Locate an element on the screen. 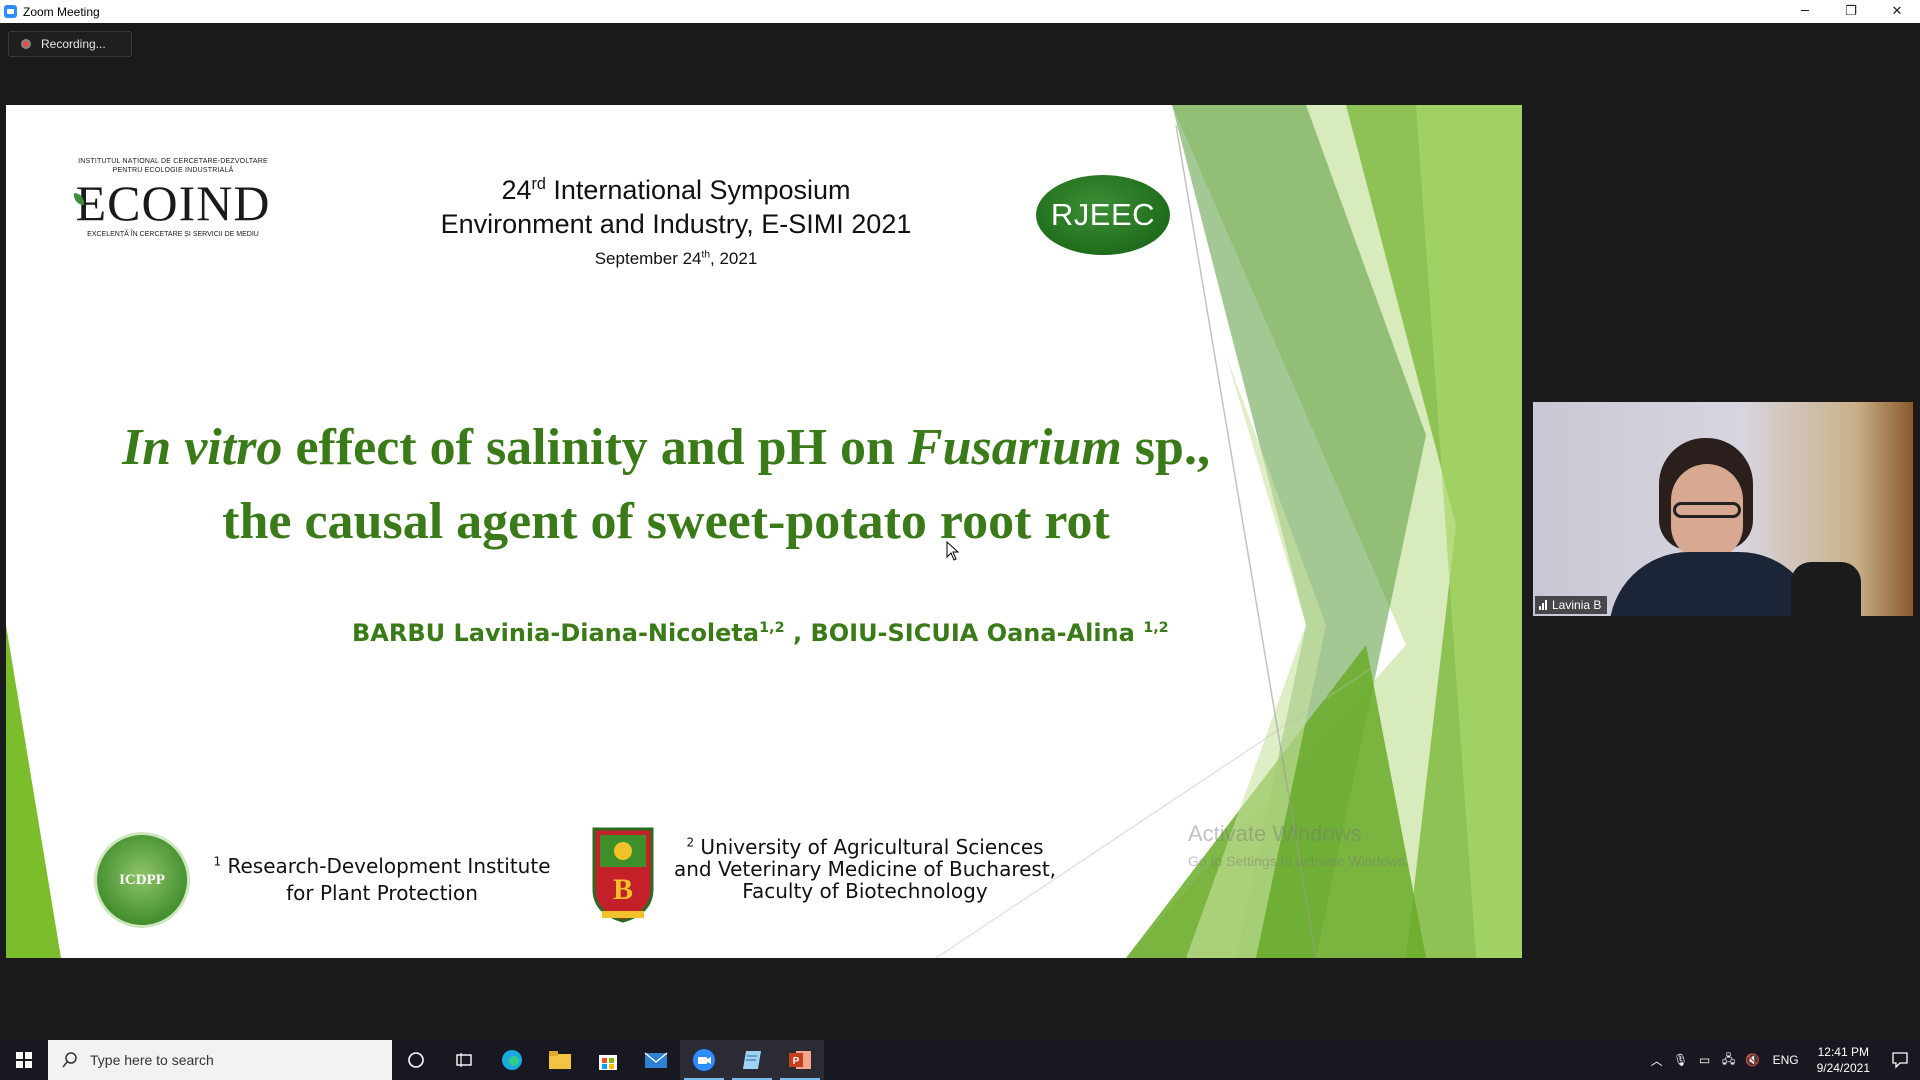  edge-browser-button is located at coordinates (512, 1060).